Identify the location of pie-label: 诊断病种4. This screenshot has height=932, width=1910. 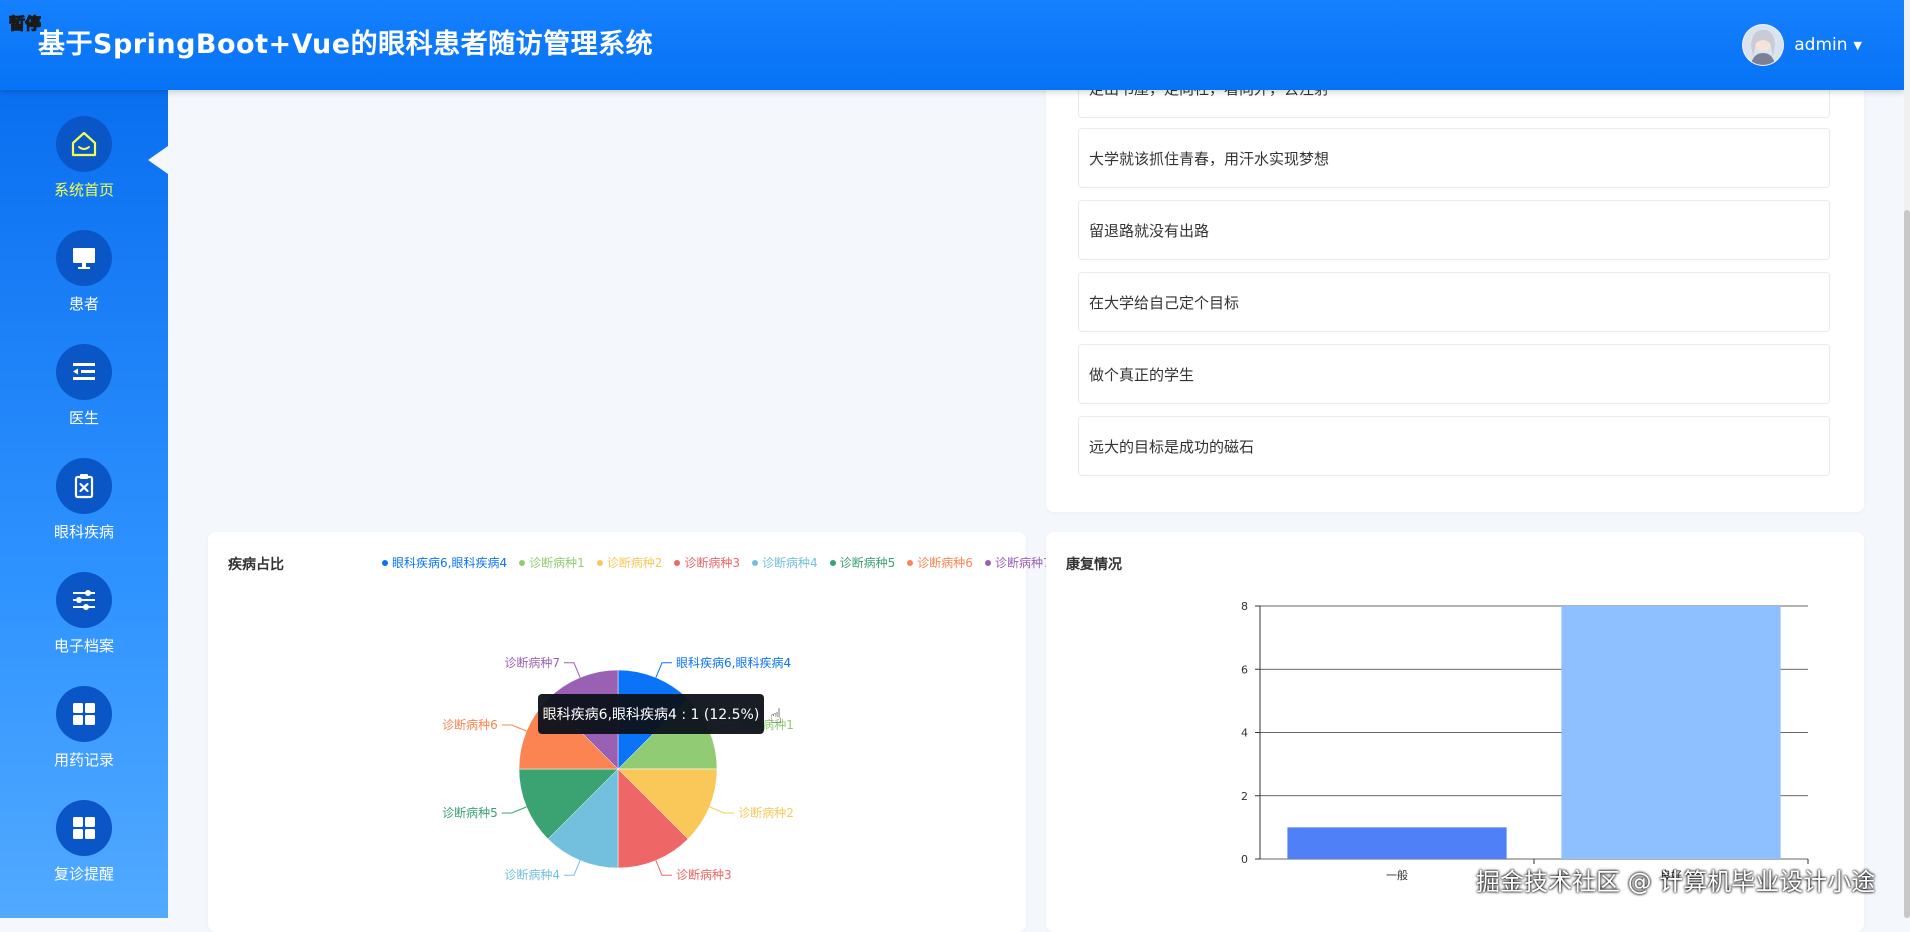
(532, 874).